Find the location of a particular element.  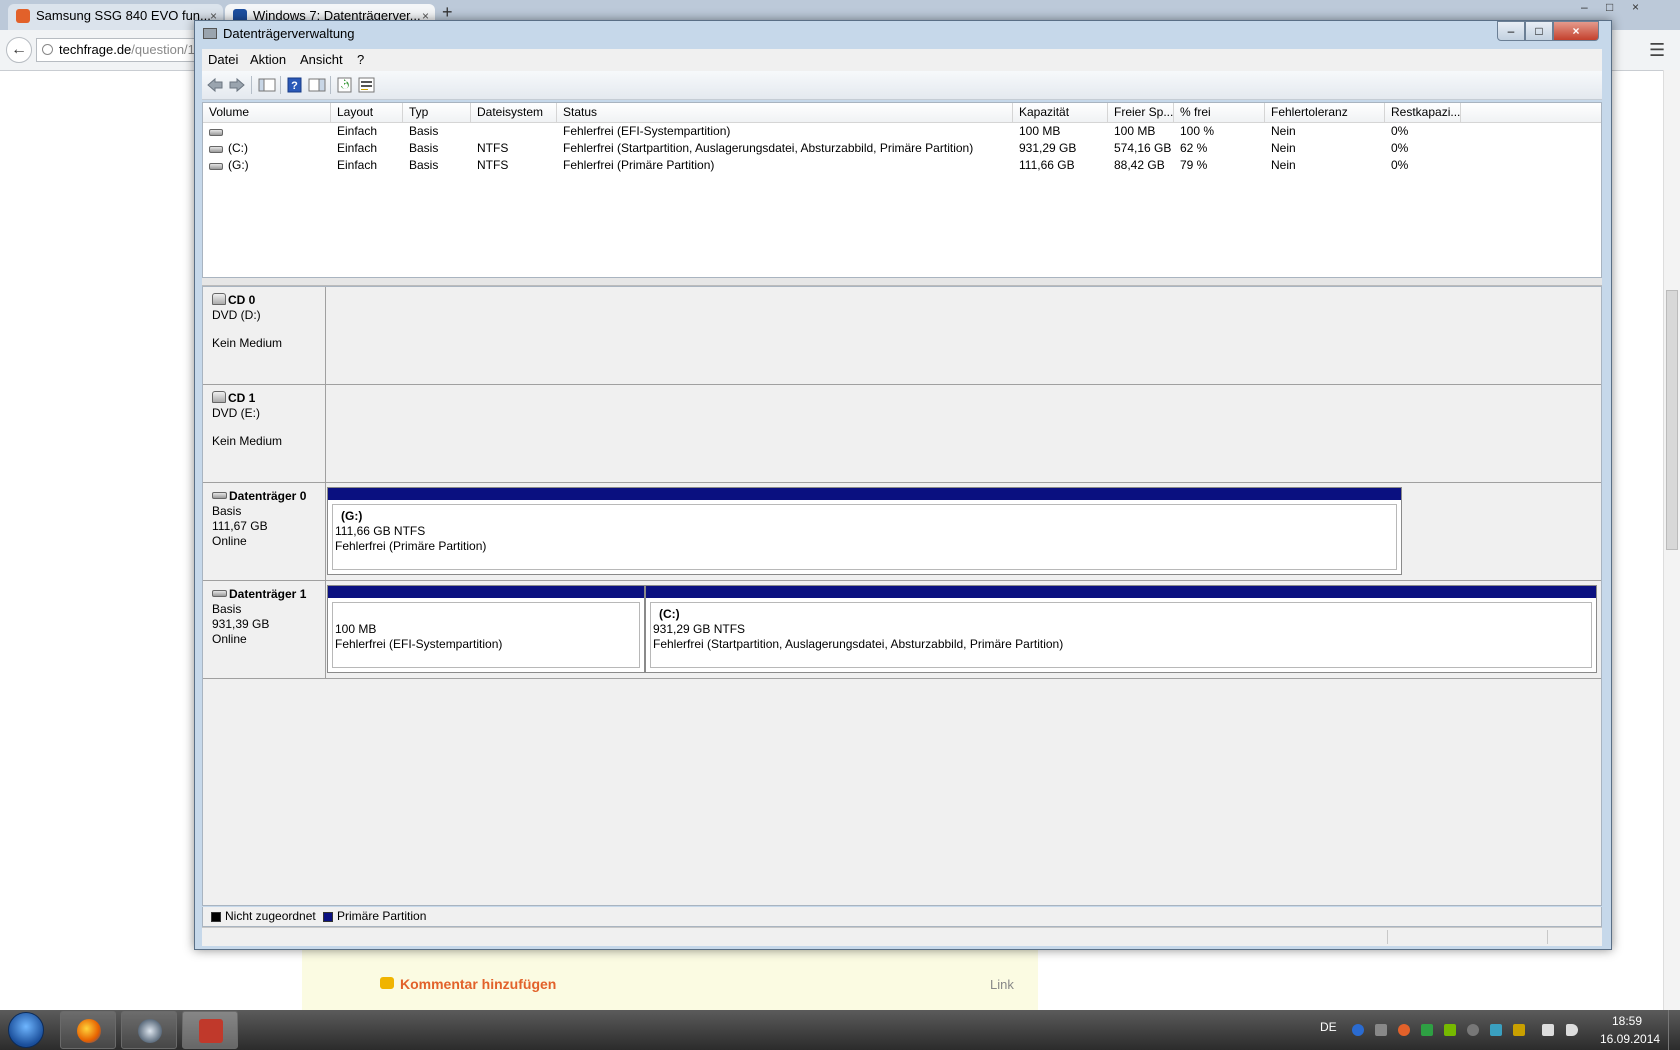

media-player-icon is located at coordinates (150, 1031).